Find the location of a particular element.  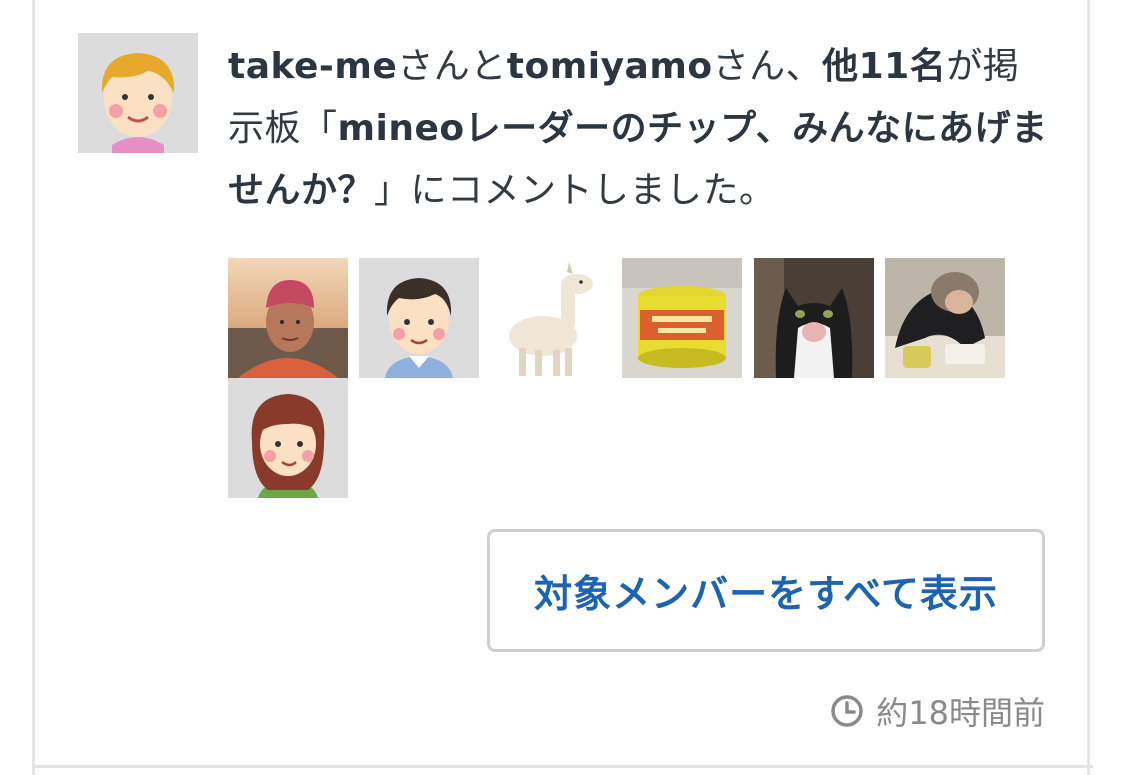

timestamp: 約18時間前 is located at coordinates (937, 711).